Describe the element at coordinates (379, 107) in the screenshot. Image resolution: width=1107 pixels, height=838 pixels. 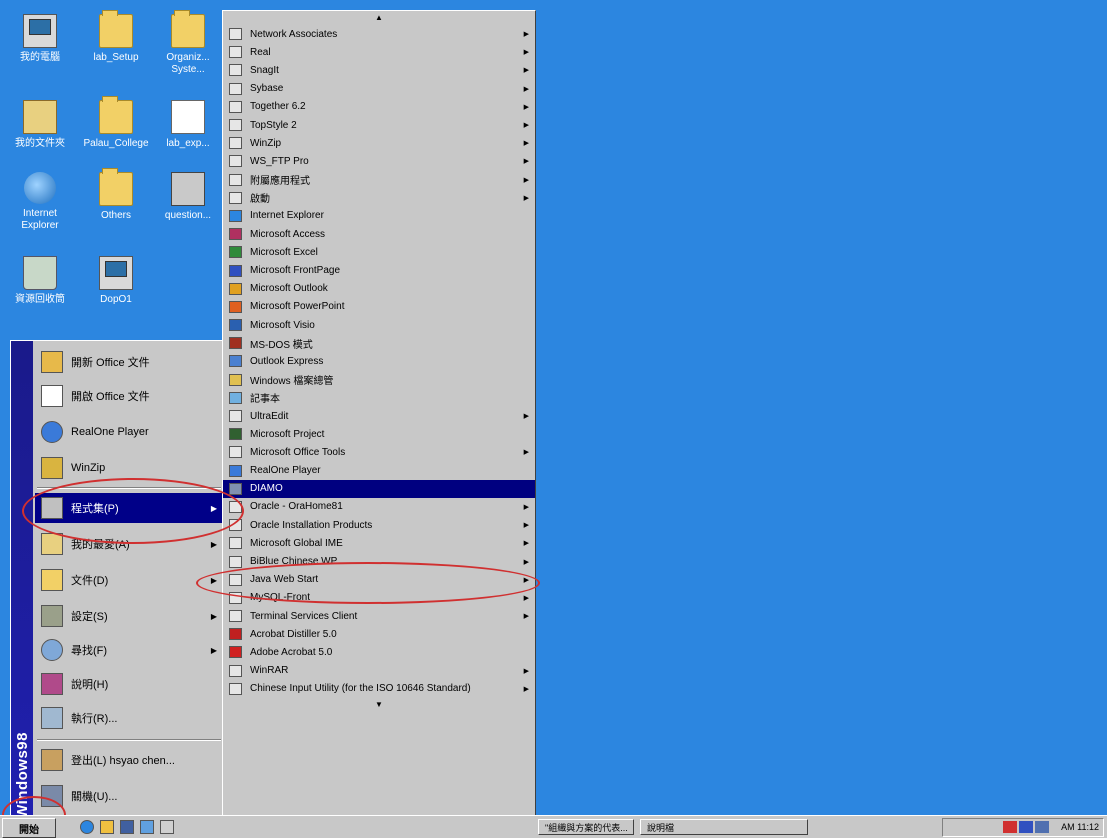
I see `programs-item-4: Together 6.2 ▶` at that location.